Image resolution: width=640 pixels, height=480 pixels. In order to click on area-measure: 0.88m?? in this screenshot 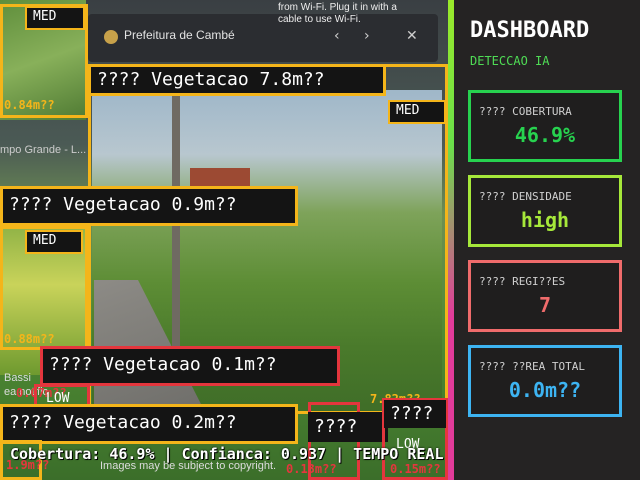, I will do `click(29, 339)`.